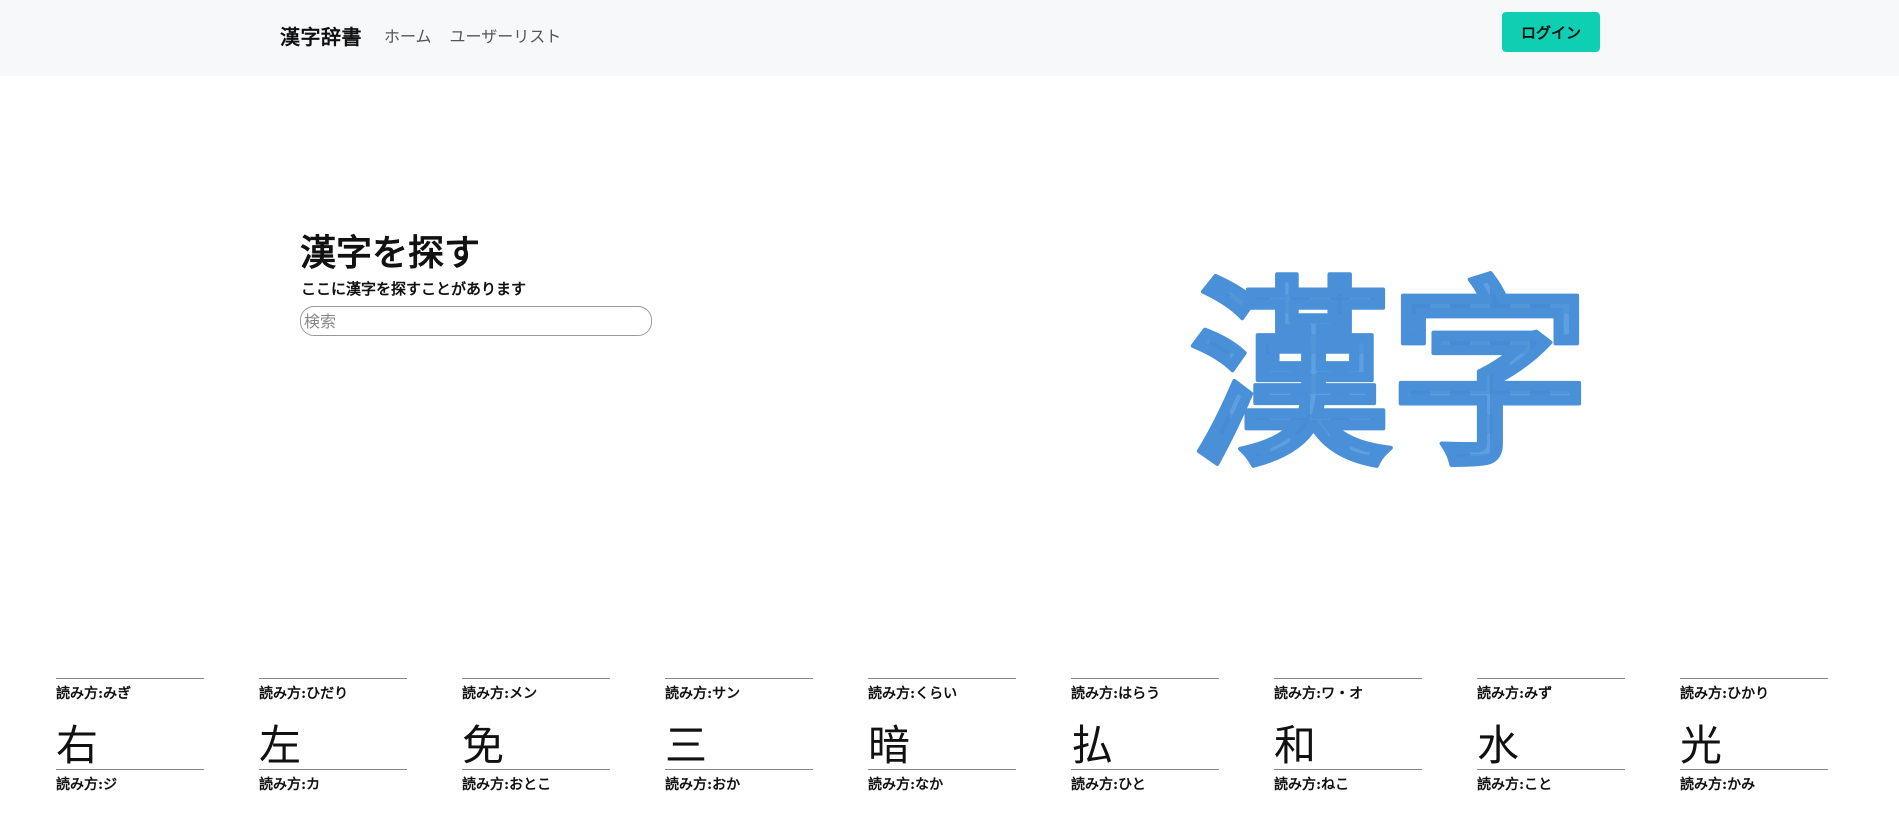  Describe the element at coordinates (739, 747) in the screenshot. I see `kanji-character: 三` at that location.